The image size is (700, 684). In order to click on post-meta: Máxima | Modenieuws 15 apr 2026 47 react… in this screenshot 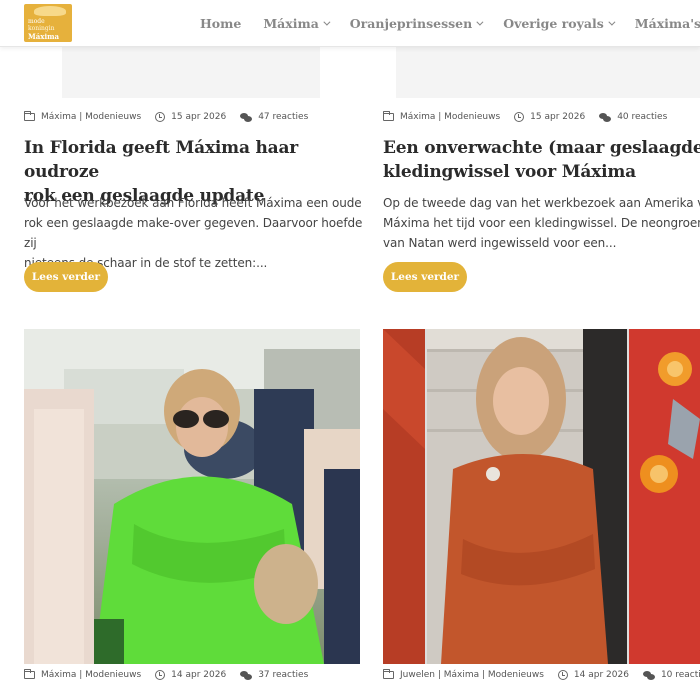, I will do `click(166, 116)`.